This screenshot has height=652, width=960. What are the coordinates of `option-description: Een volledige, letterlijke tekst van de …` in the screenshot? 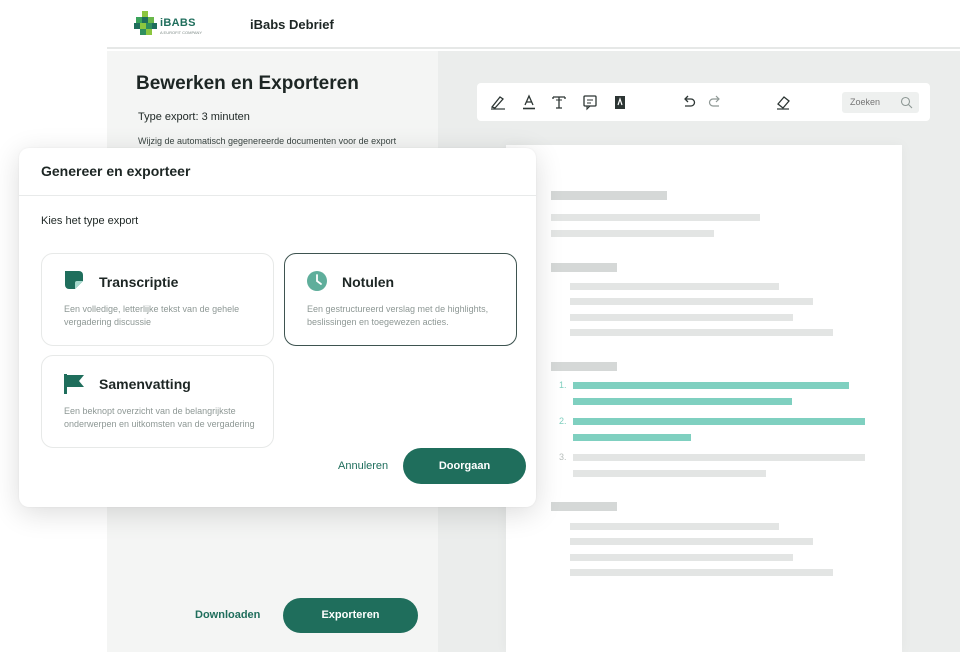 It's located at (152, 315).